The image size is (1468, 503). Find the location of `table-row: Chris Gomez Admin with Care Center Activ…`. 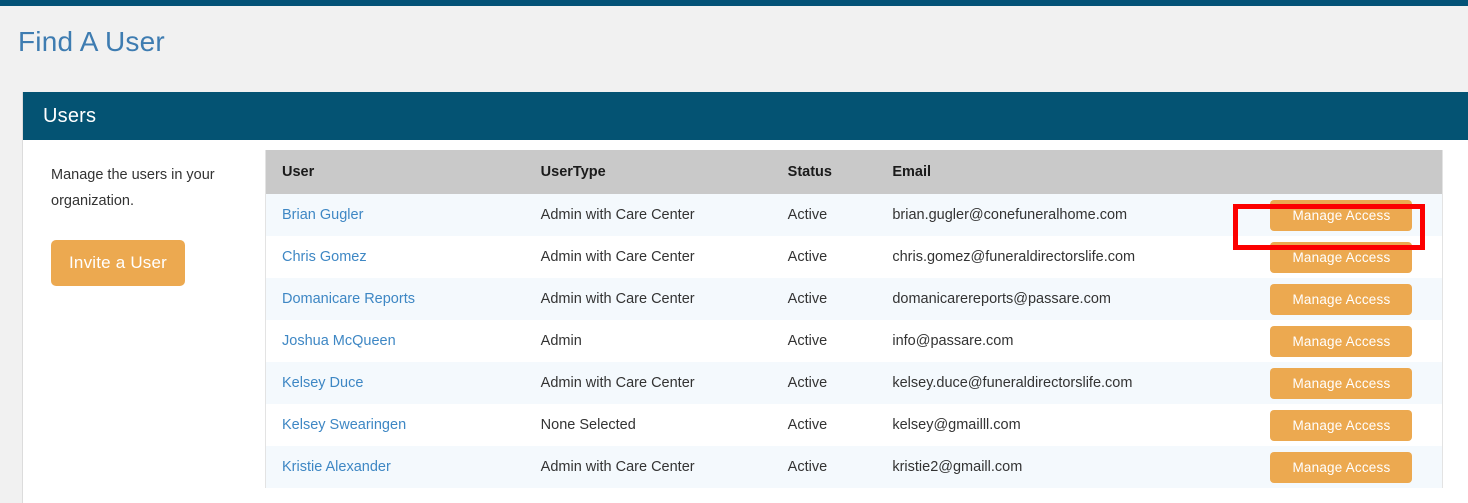

table-row: Chris Gomez Admin with Care Center Activ… is located at coordinates (854, 257).